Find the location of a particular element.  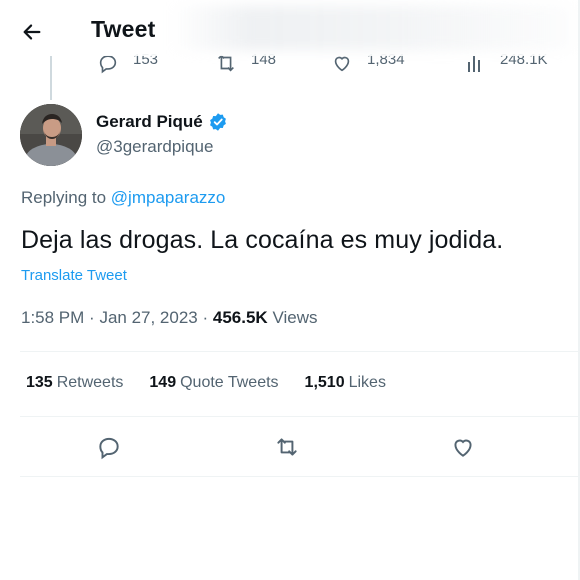

tweet-time: 1:58 PM is located at coordinates (52, 317).